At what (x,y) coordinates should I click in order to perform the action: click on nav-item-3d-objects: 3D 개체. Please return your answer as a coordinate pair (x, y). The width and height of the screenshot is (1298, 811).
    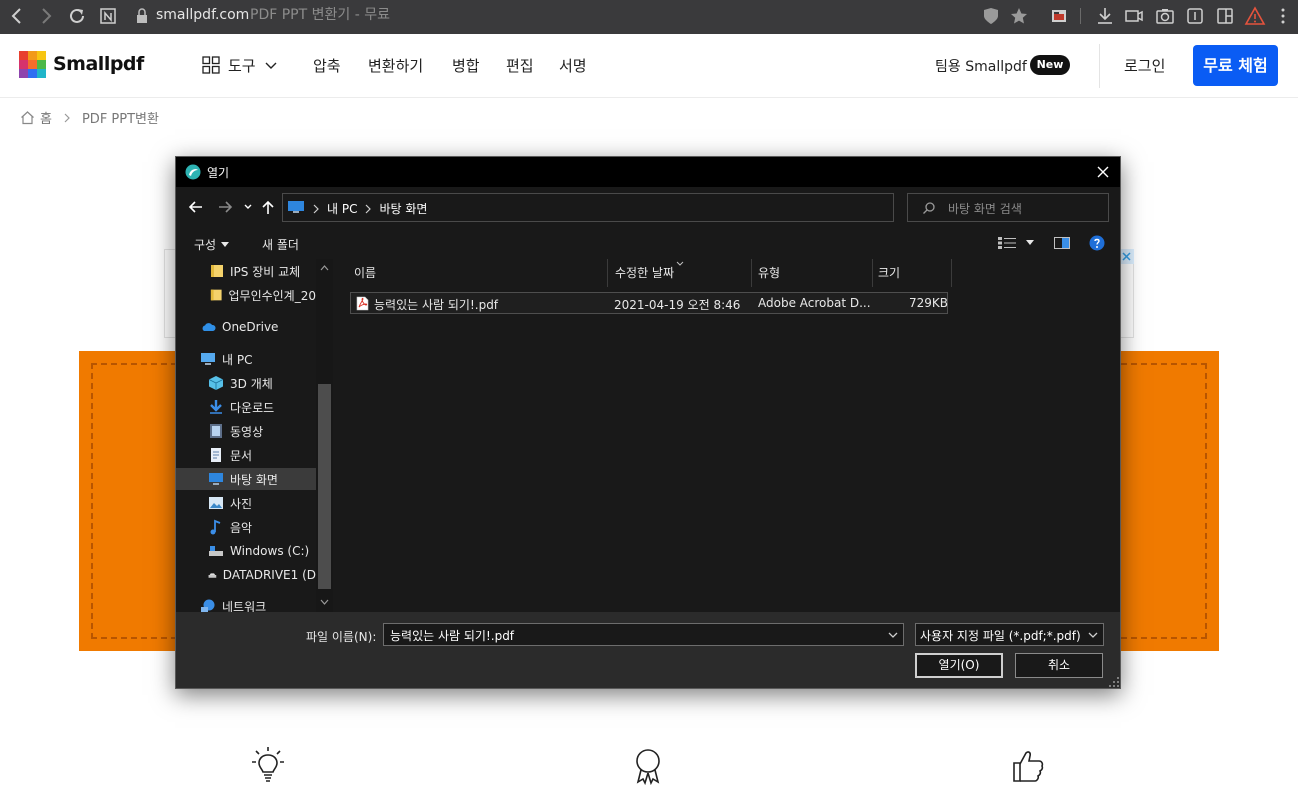
    Looking at the image, I should click on (246, 383).